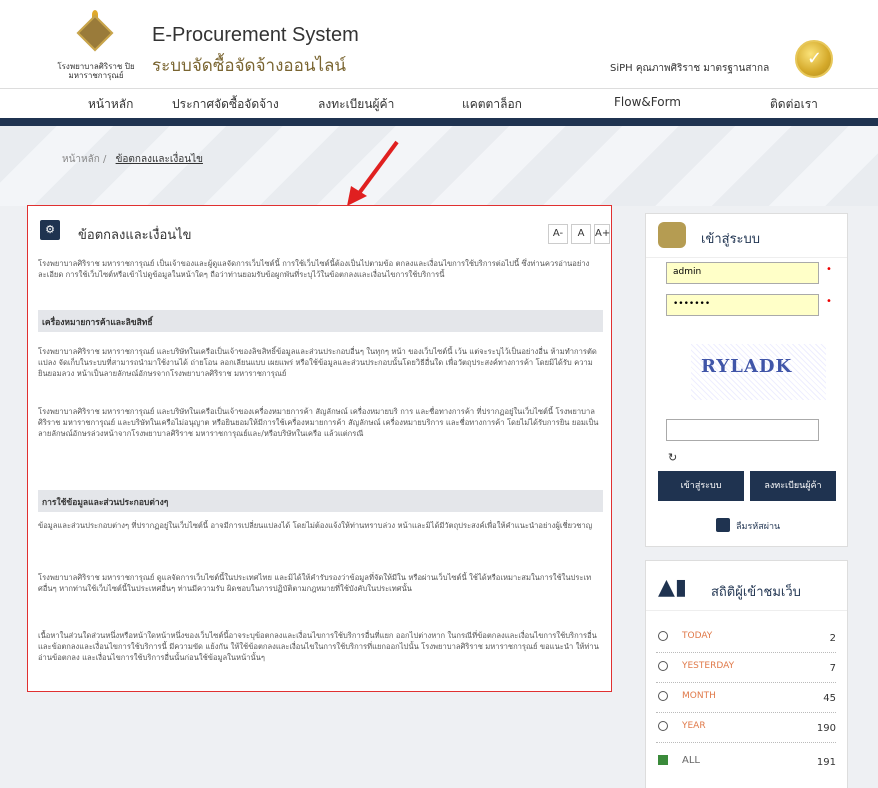 The width and height of the screenshot is (878, 788). What do you see at coordinates (746, 730) in the screenshot?
I see `stat-row-year: YEAR 190` at bounding box center [746, 730].